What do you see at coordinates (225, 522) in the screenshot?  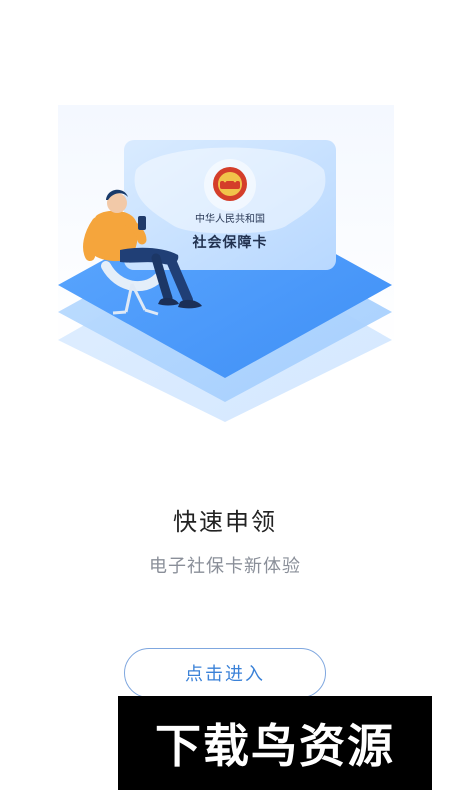 I see `page-title: 快速申领` at bounding box center [225, 522].